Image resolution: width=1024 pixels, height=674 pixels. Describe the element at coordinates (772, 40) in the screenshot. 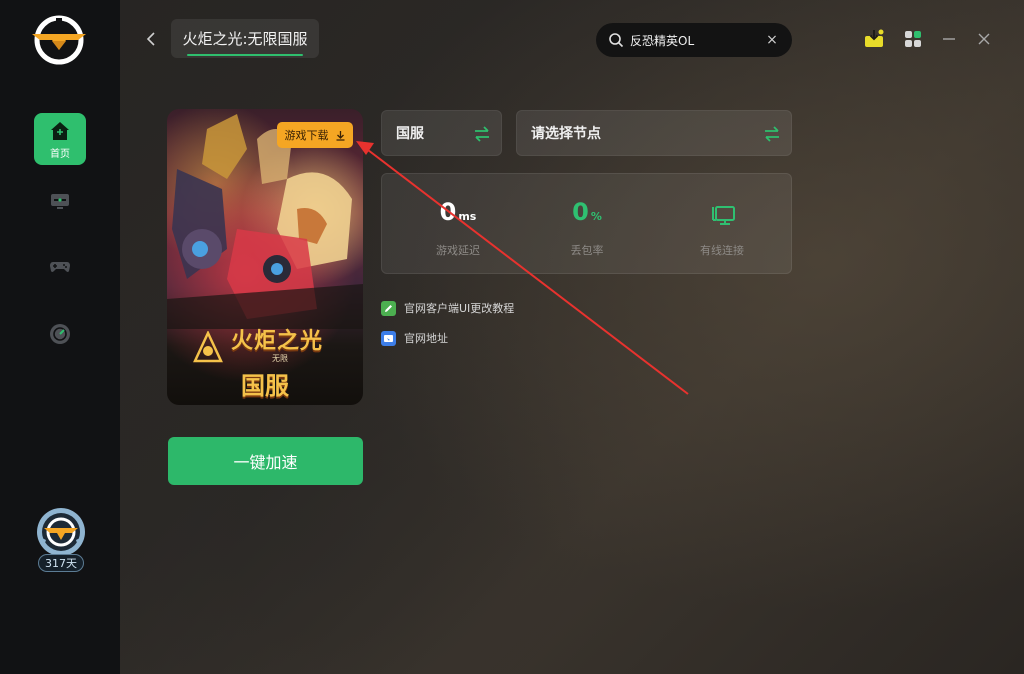

I see `search-clear-button: ×` at that location.